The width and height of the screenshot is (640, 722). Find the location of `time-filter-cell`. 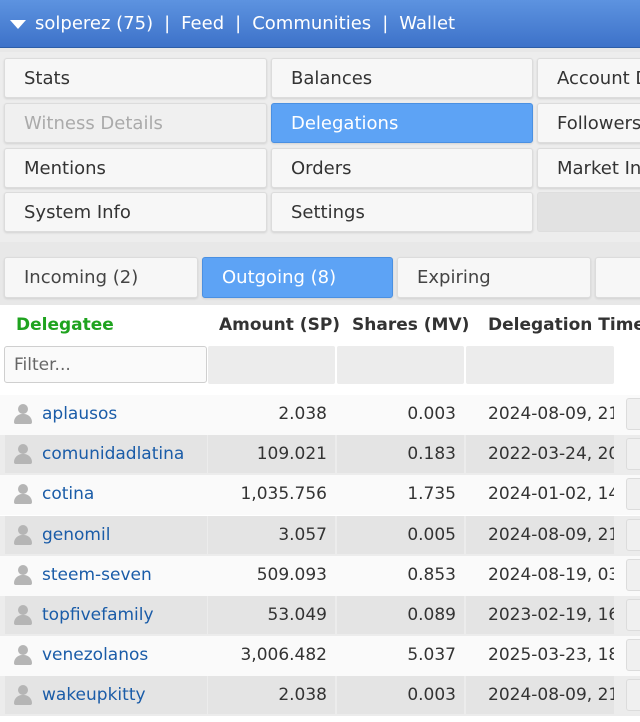

time-filter-cell is located at coordinates (540, 365).